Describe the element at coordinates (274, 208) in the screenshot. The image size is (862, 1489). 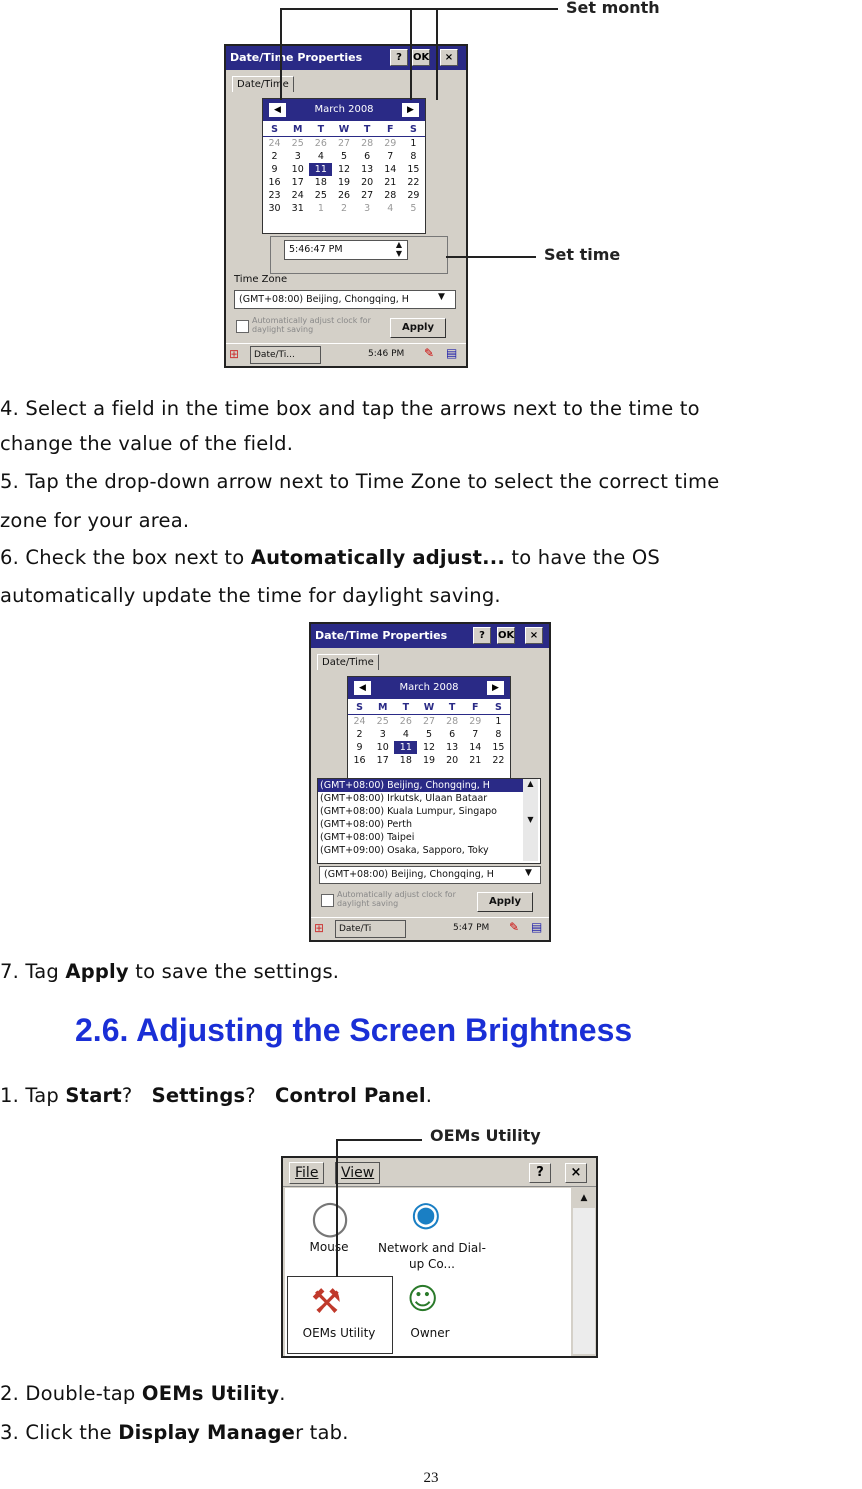
I see `calendar-day: 30` at that location.